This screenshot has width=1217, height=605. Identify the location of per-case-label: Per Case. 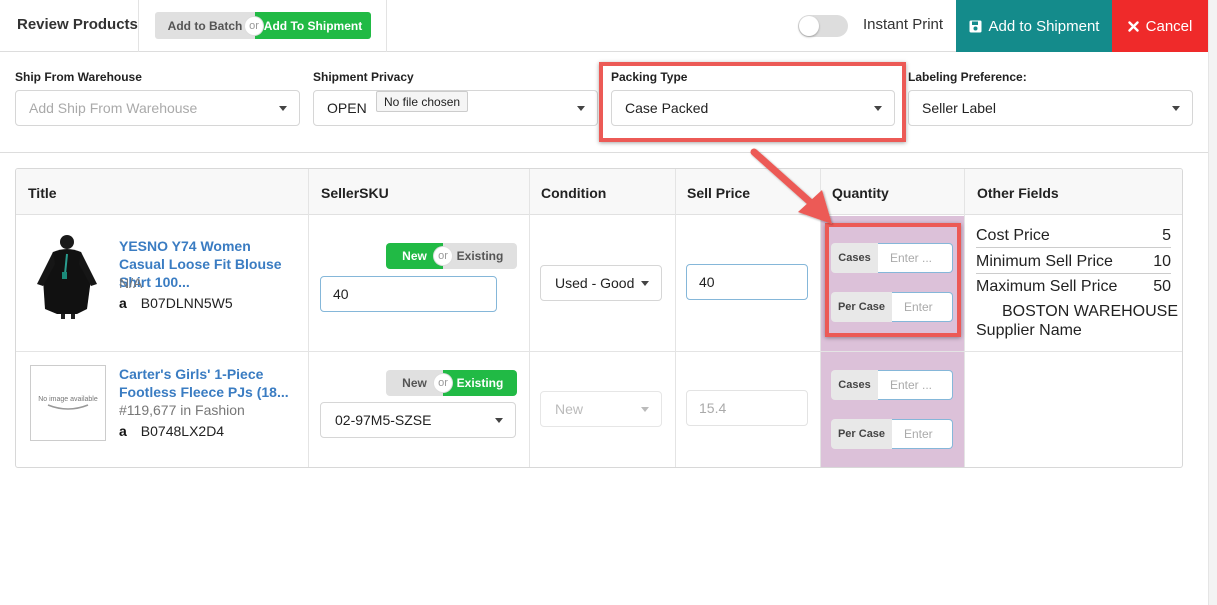
(861, 434).